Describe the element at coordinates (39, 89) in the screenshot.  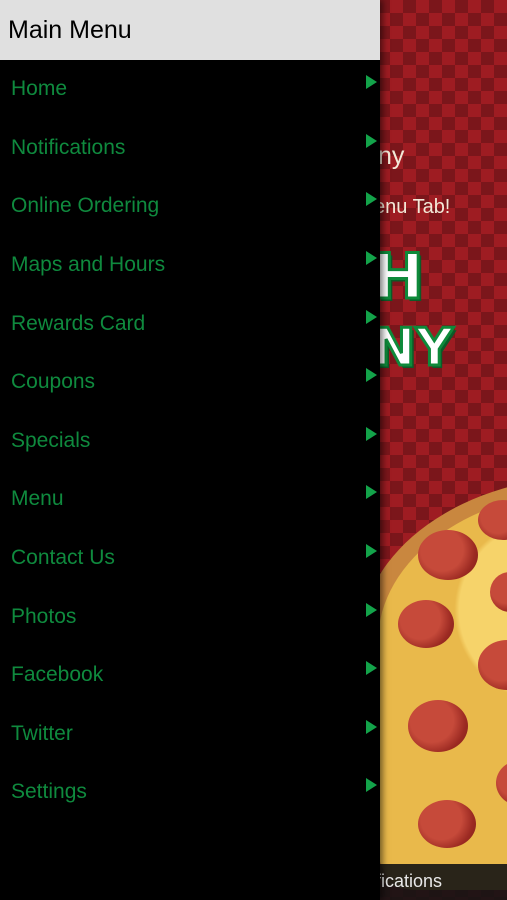
I see `menu-item-label: Home` at that location.